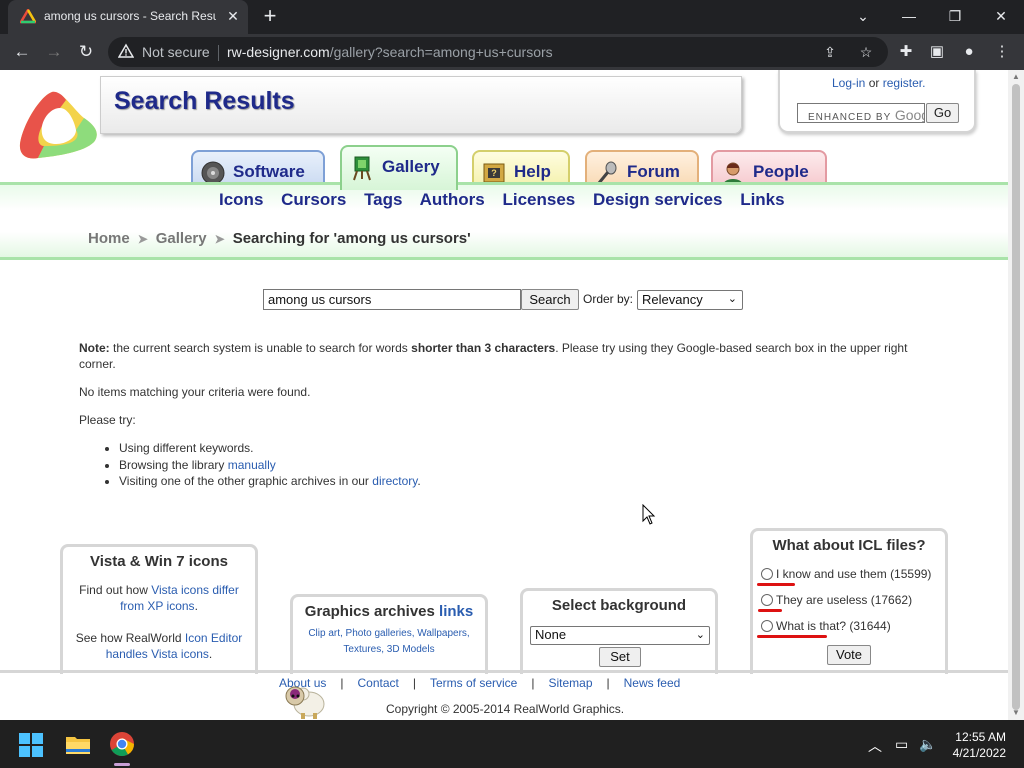 This screenshot has width=1024, height=768. Describe the element at coordinates (927, 744) in the screenshot. I see `volume-icon: 🔈` at that location.